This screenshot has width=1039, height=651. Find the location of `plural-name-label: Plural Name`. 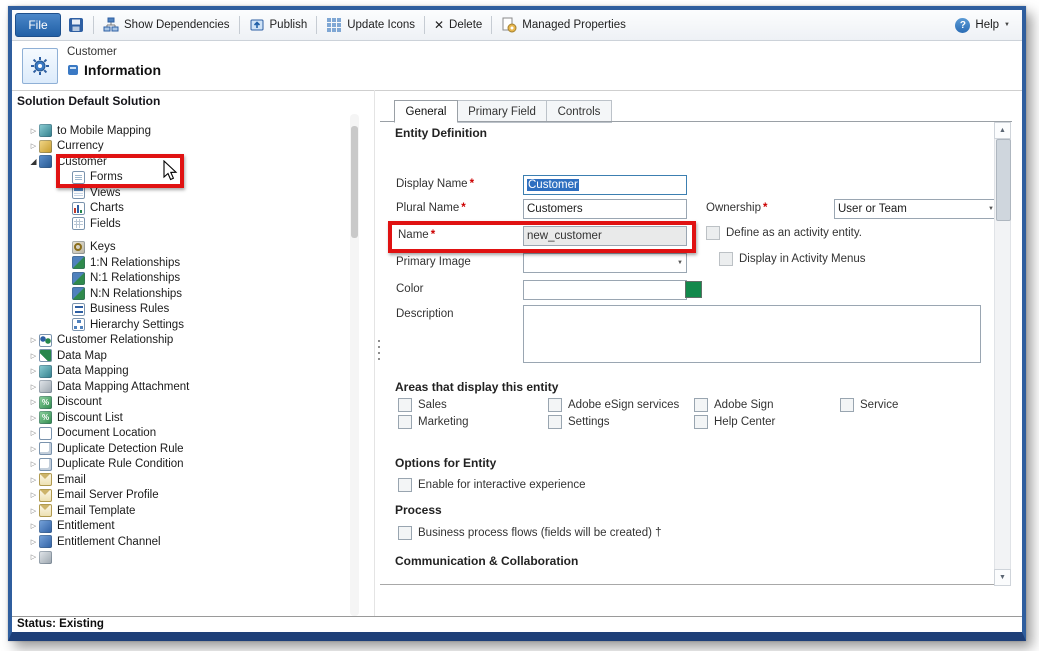

plural-name-label: Plural Name is located at coordinates (431, 208).